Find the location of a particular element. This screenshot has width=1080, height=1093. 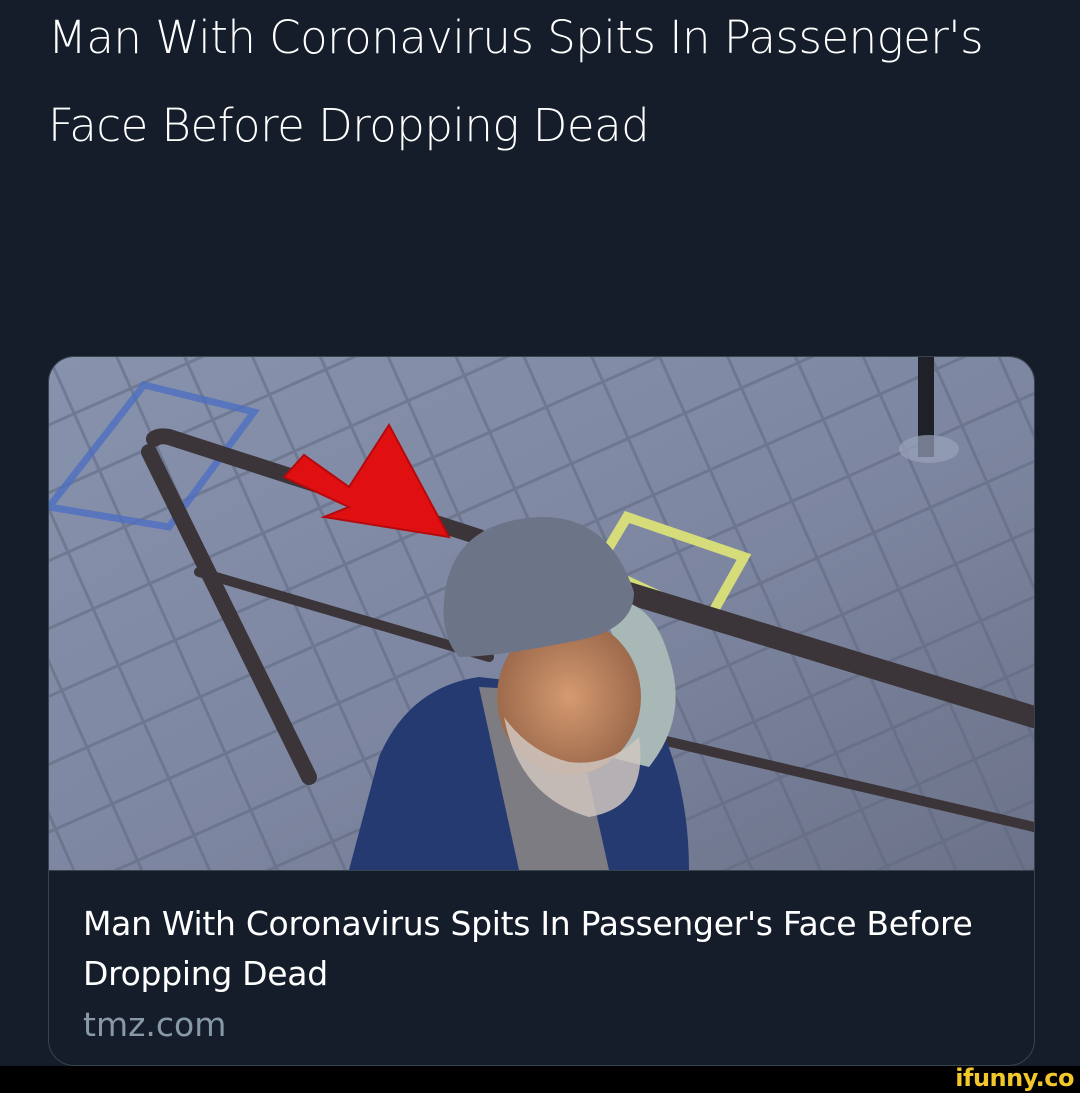

link-preview-domain: tmz.com is located at coordinates (155, 1024).